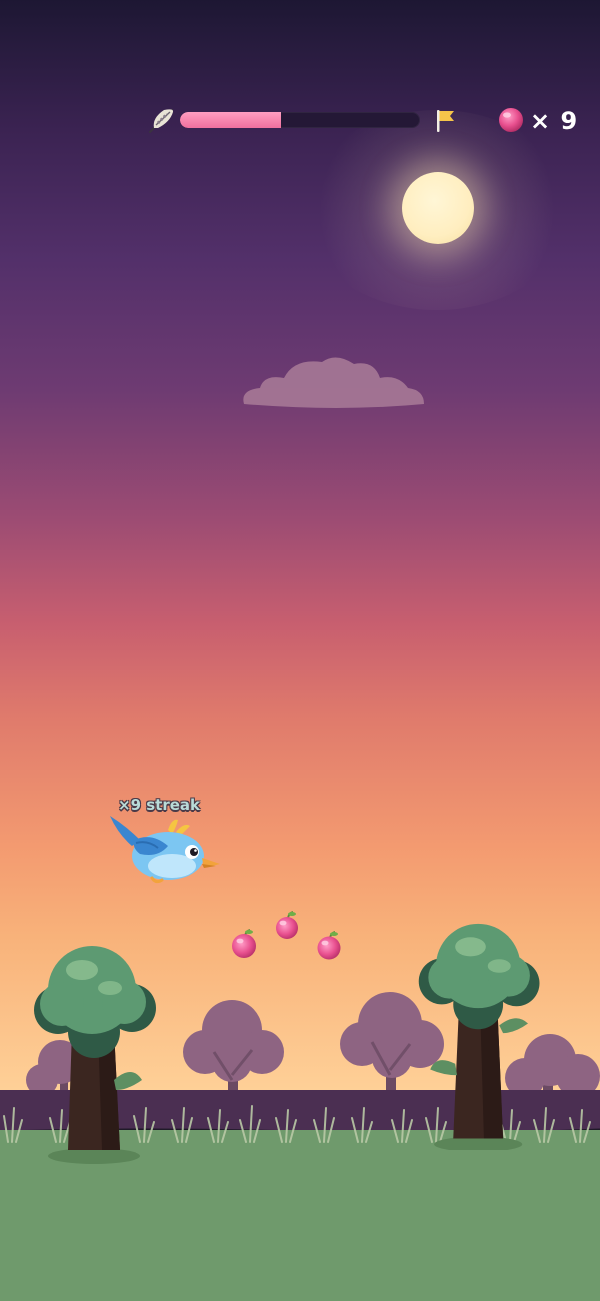  Describe the element at coordinates (445, 121) in the screenshot. I see `flag-icon` at that location.